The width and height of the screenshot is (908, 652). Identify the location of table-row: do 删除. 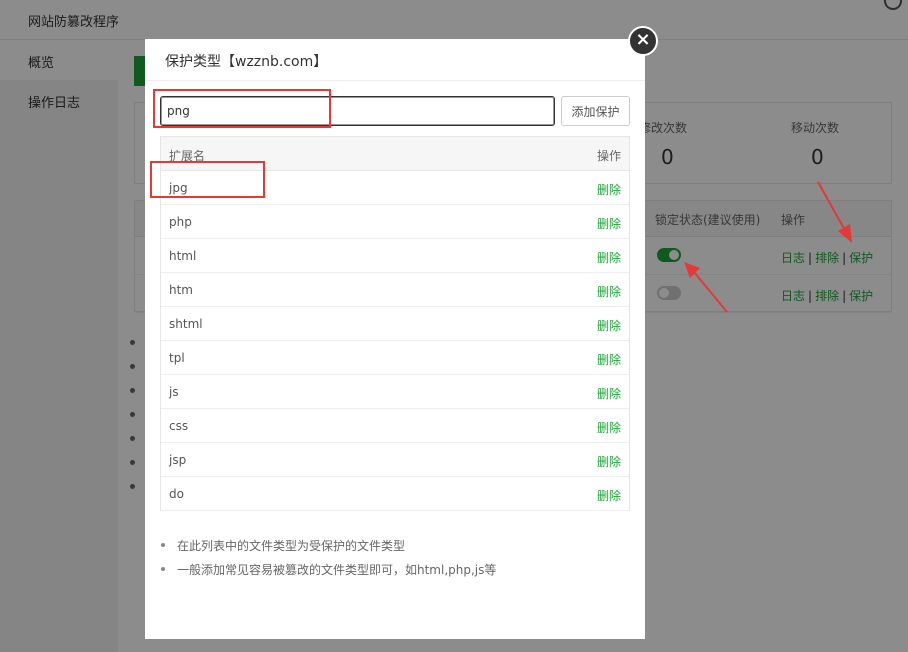
(395, 494).